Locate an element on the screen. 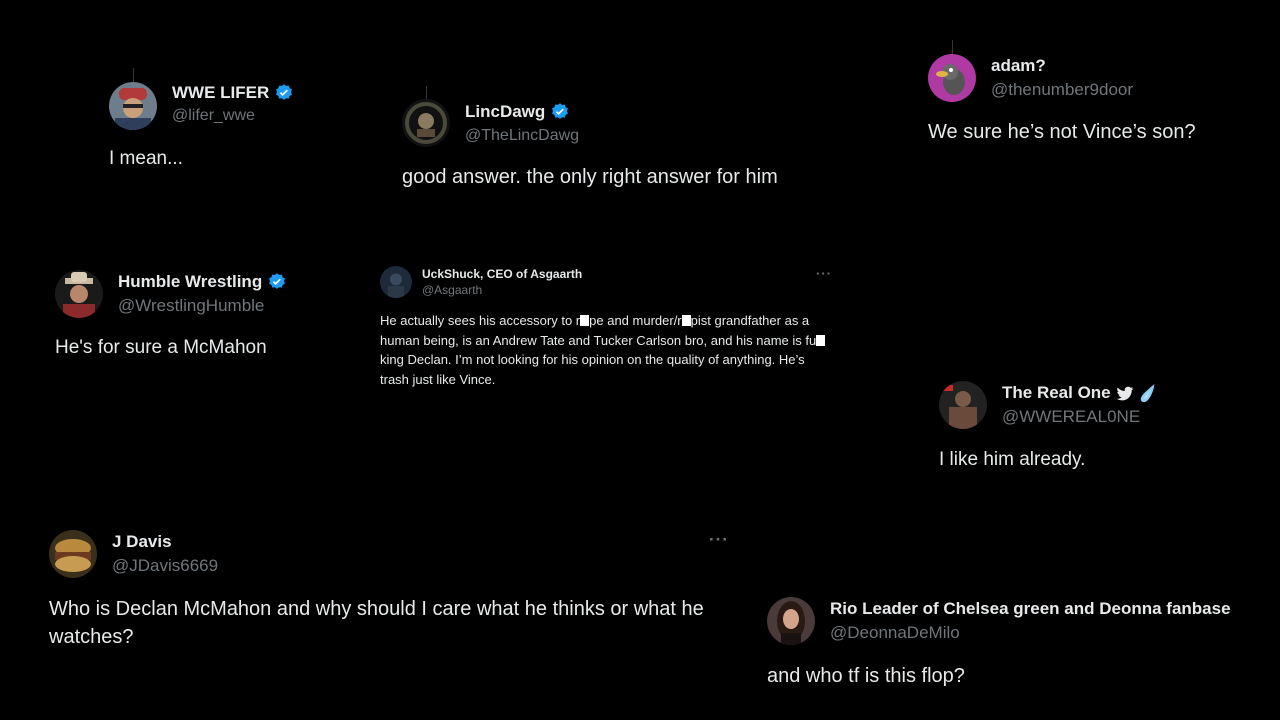 Image resolution: width=1280 pixels, height=720 pixels. tweet-text: He's for sure a McMahon is located at coordinates (161, 347).